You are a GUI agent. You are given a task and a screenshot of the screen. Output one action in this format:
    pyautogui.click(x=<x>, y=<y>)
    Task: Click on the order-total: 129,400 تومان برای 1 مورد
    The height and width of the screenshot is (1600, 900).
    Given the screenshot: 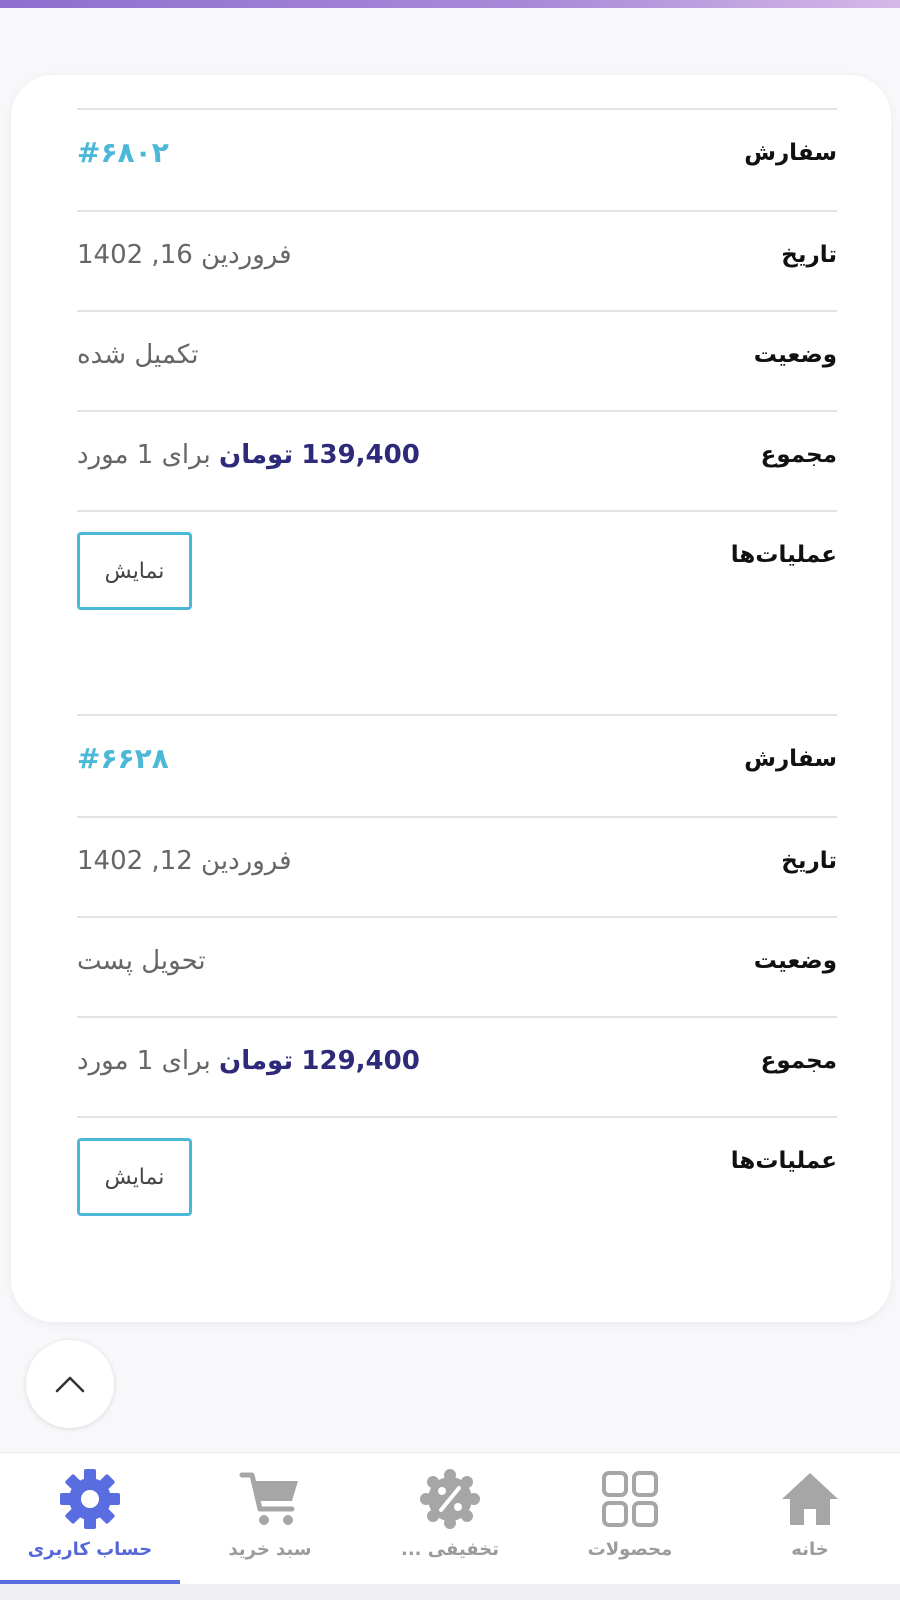 What is the action you would take?
    pyautogui.click(x=248, y=1061)
    